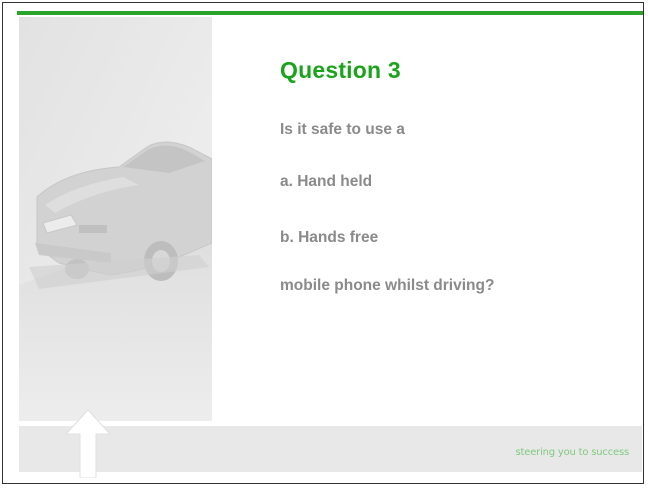  Describe the element at coordinates (326, 181) in the screenshot. I see `option-a: a. Hand held` at that location.